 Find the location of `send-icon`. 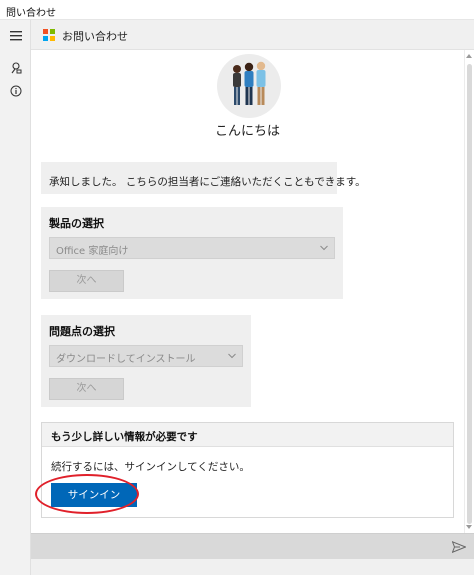

send-icon is located at coordinates (459, 547).